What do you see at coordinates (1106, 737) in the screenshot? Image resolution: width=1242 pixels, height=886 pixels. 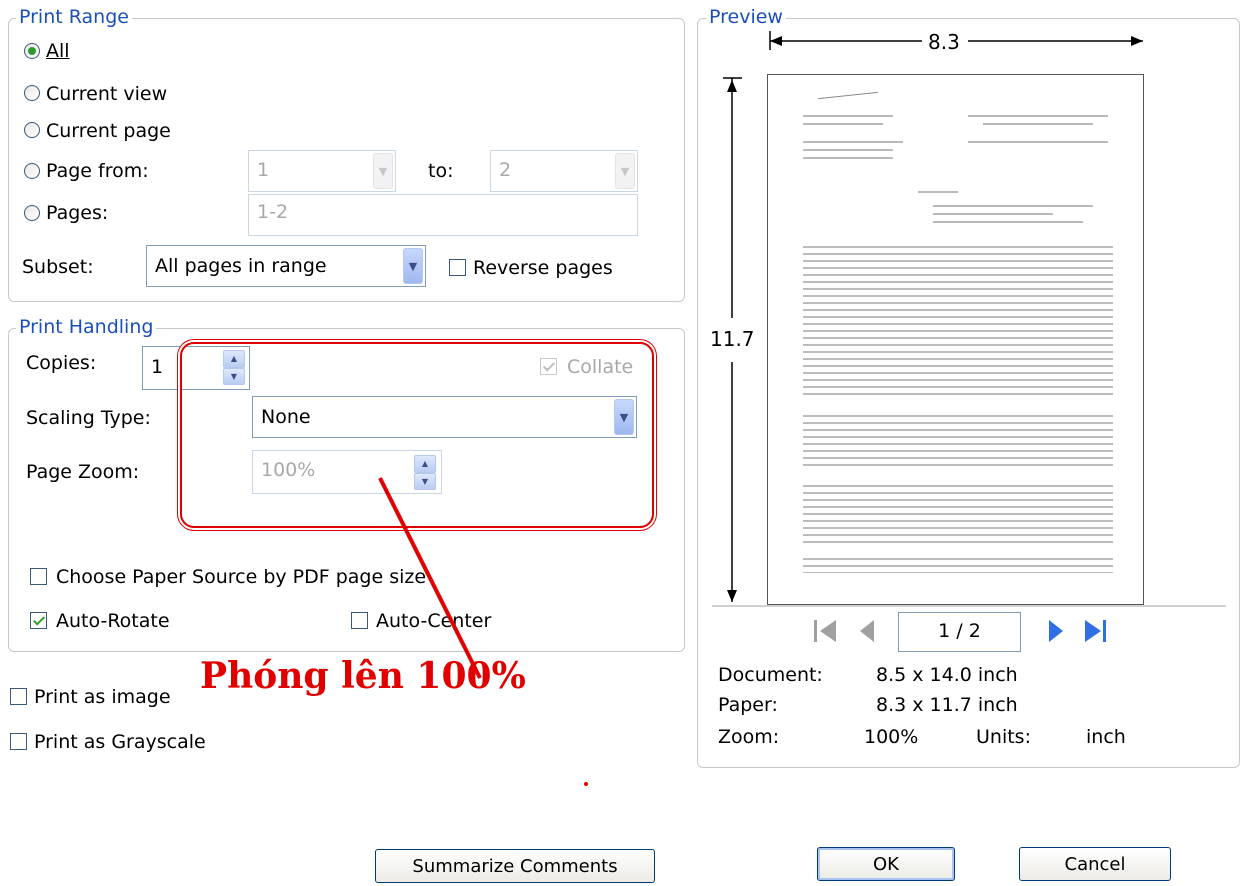 I see `units-value: inch` at bounding box center [1106, 737].